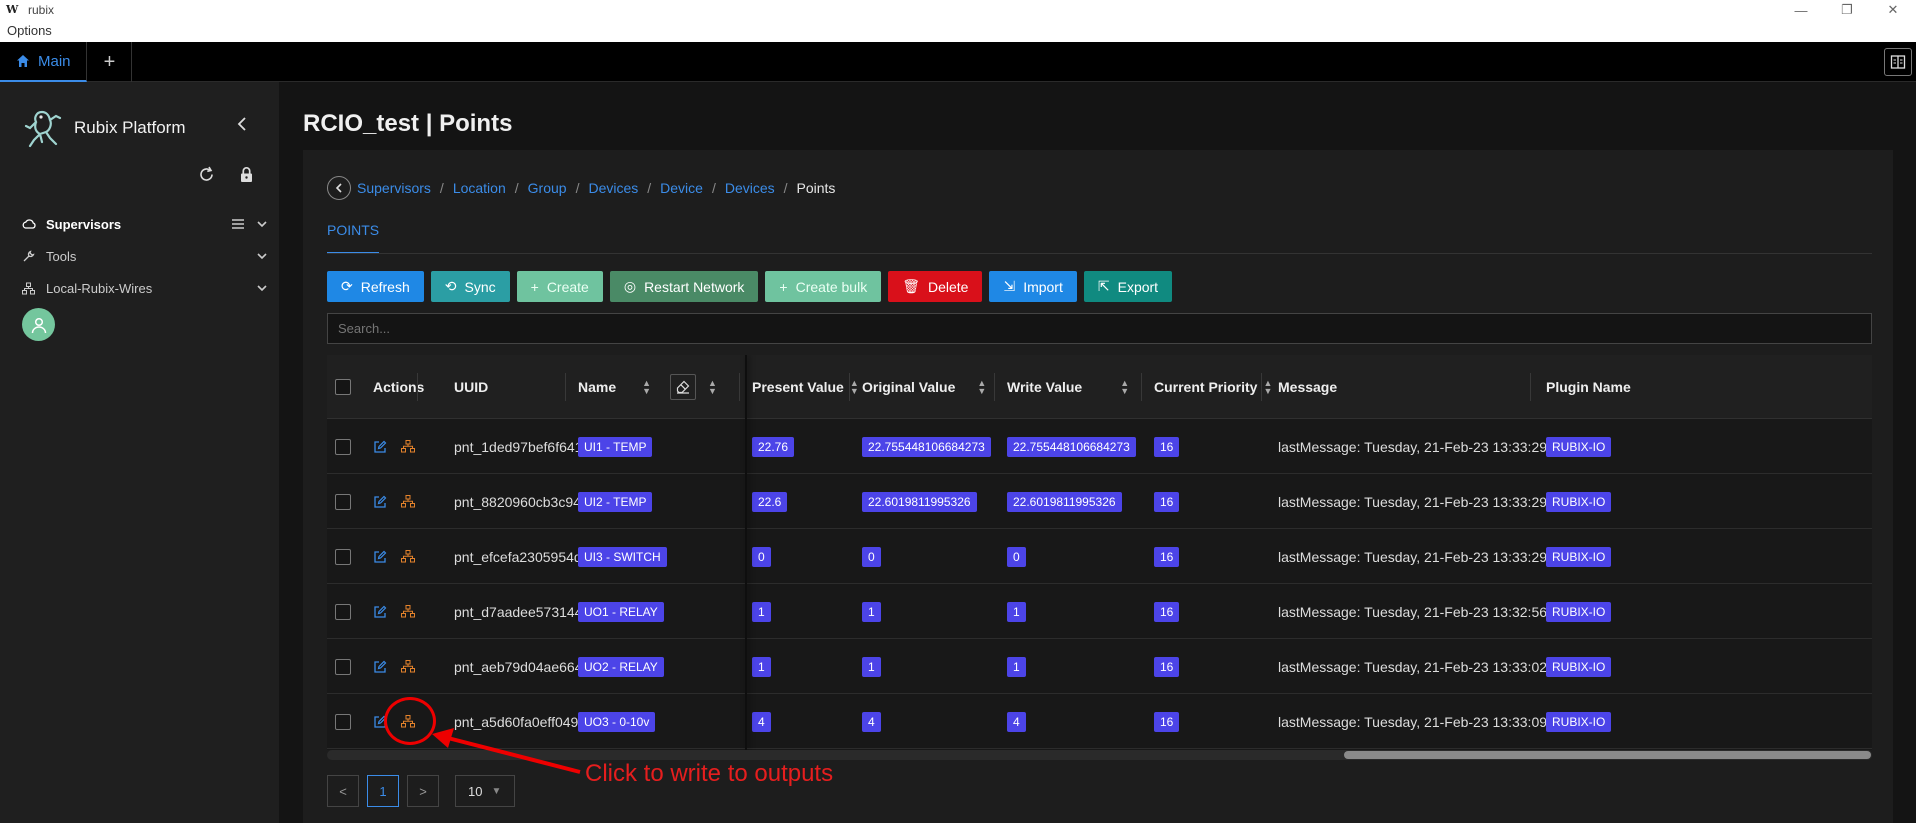  Describe the element at coordinates (383, 791) in the screenshot. I see `page-1-button: 1` at that location.